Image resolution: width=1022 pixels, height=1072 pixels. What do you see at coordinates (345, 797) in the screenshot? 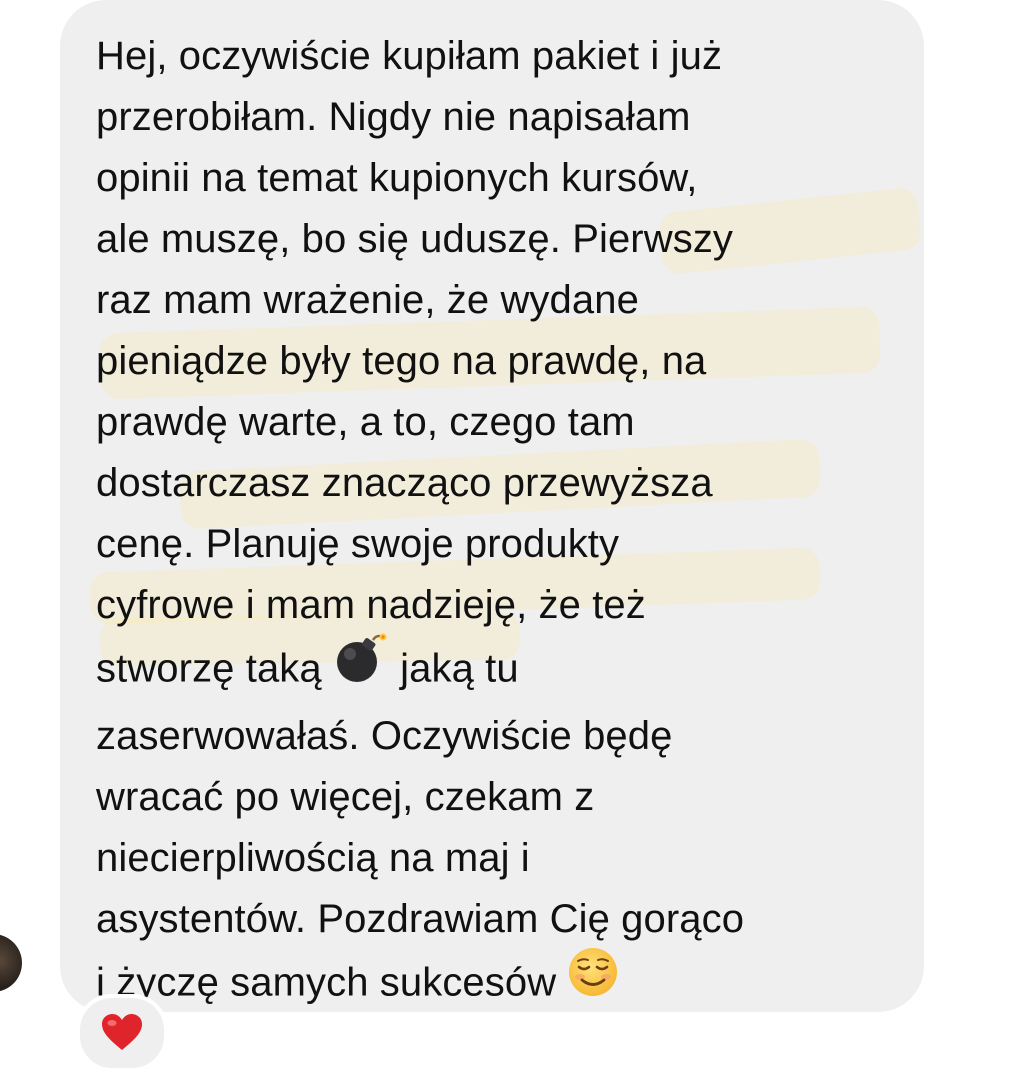
I see `message-line: wracać po więcej, czekam z` at bounding box center [345, 797].